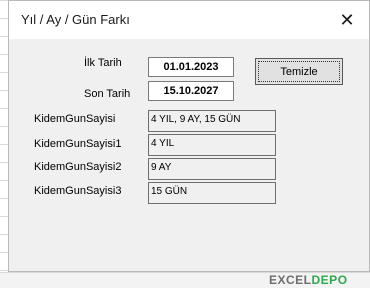 The image size is (370, 288). What do you see at coordinates (212, 193) in the screenshot?
I see `output-field-3: 15 GÜN` at bounding box center [212, 193].